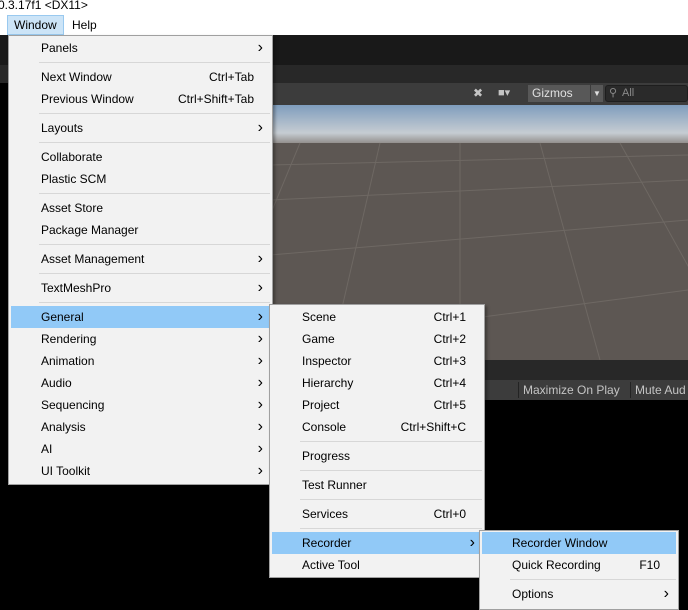  What do you see at coordinates (140, 230) in the screenshot?
I see `window-menu-item-package-manager: Package Manager` at bounding box center [140, 230].